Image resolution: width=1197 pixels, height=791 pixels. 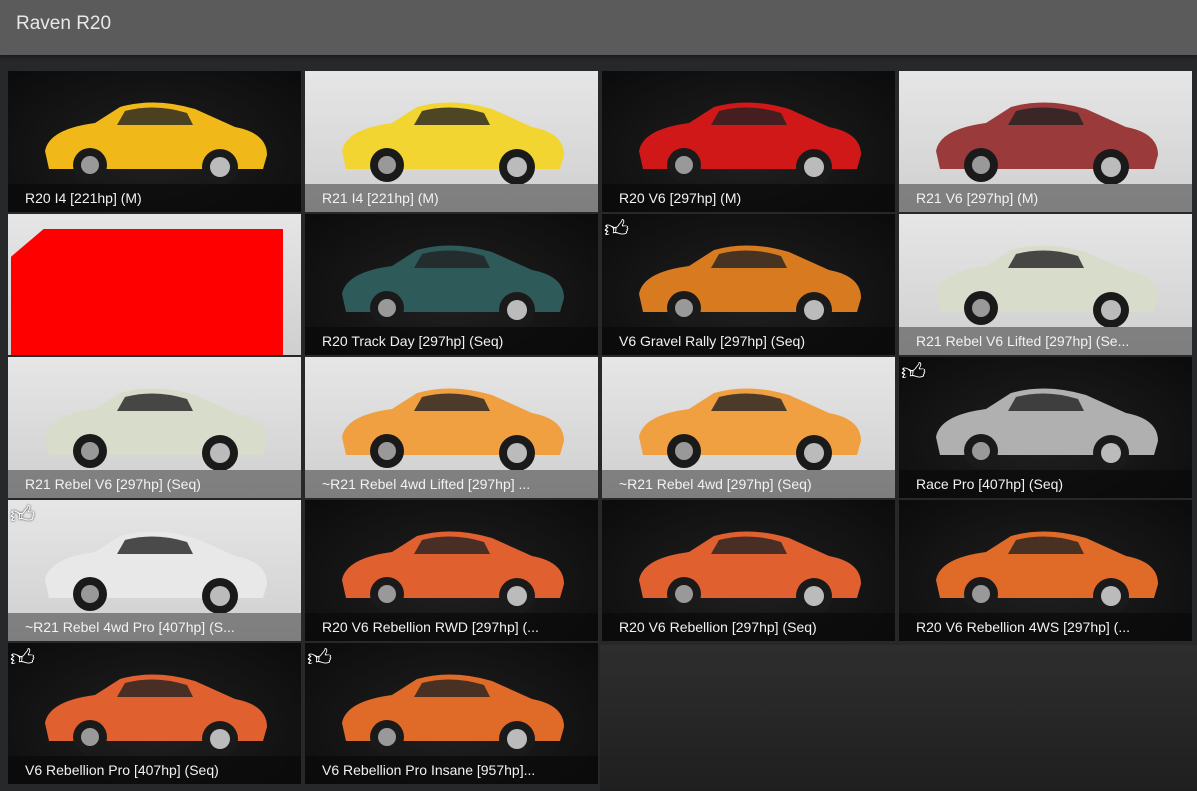 What do you see at coordinates (451, 198) in the screenshot?
I see `config-label: R21 I4 [221hp] (M)` at bounding box center [451, 198].